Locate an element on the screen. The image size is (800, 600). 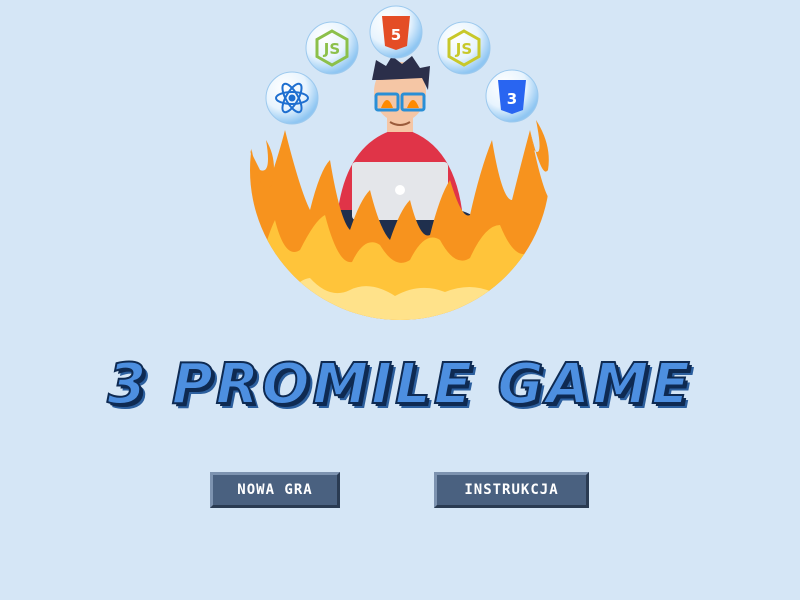
react-icon is located at coordinates (292, 98).